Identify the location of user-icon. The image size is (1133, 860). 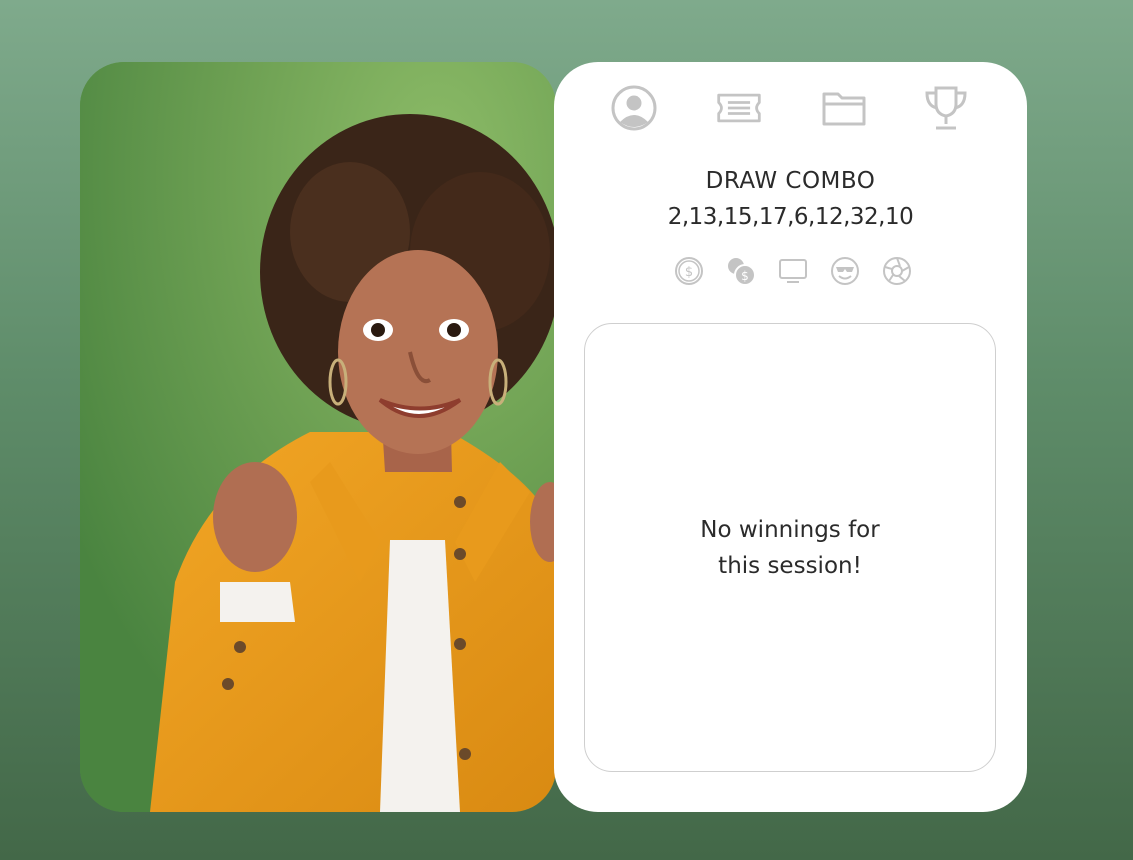
(634, 108).